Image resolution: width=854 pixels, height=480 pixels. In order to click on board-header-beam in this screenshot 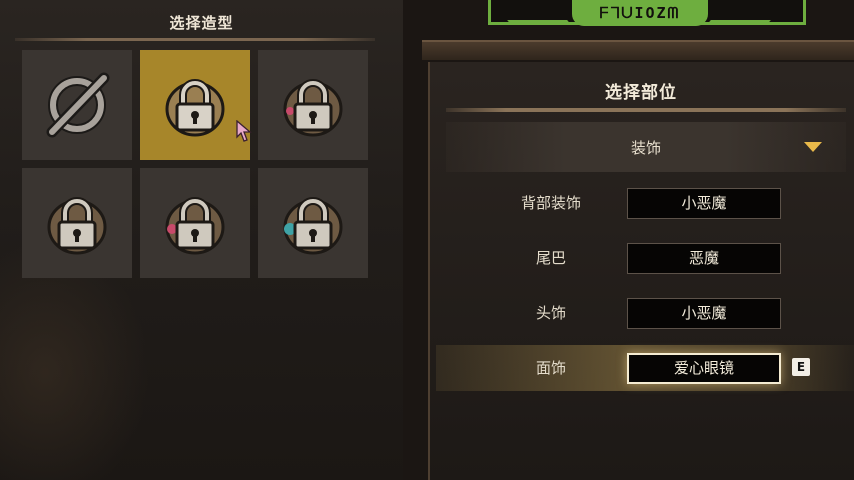, I will do `click(638, 50)`.